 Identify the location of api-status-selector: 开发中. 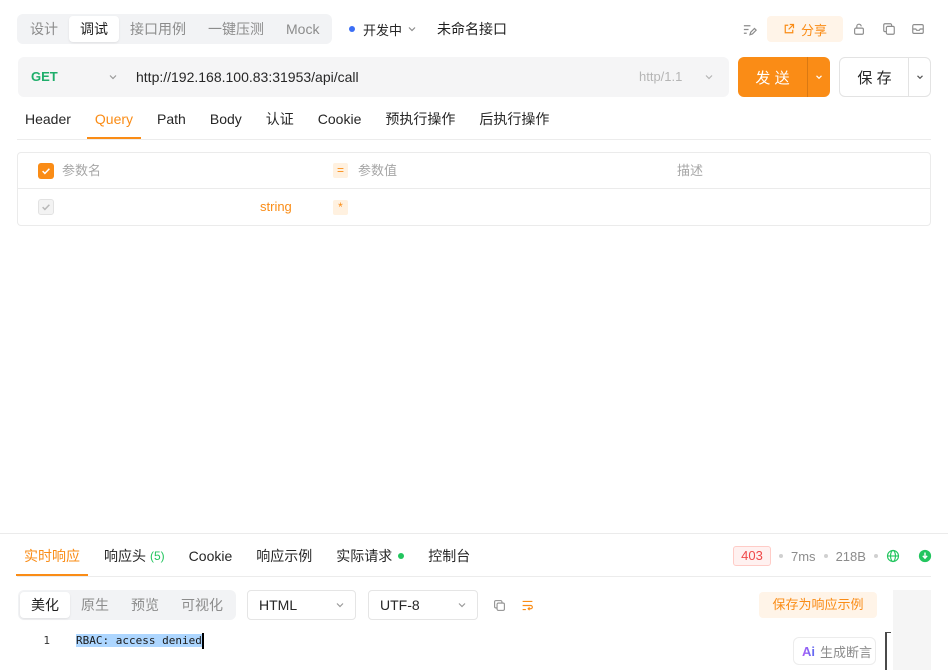
(383, 29).